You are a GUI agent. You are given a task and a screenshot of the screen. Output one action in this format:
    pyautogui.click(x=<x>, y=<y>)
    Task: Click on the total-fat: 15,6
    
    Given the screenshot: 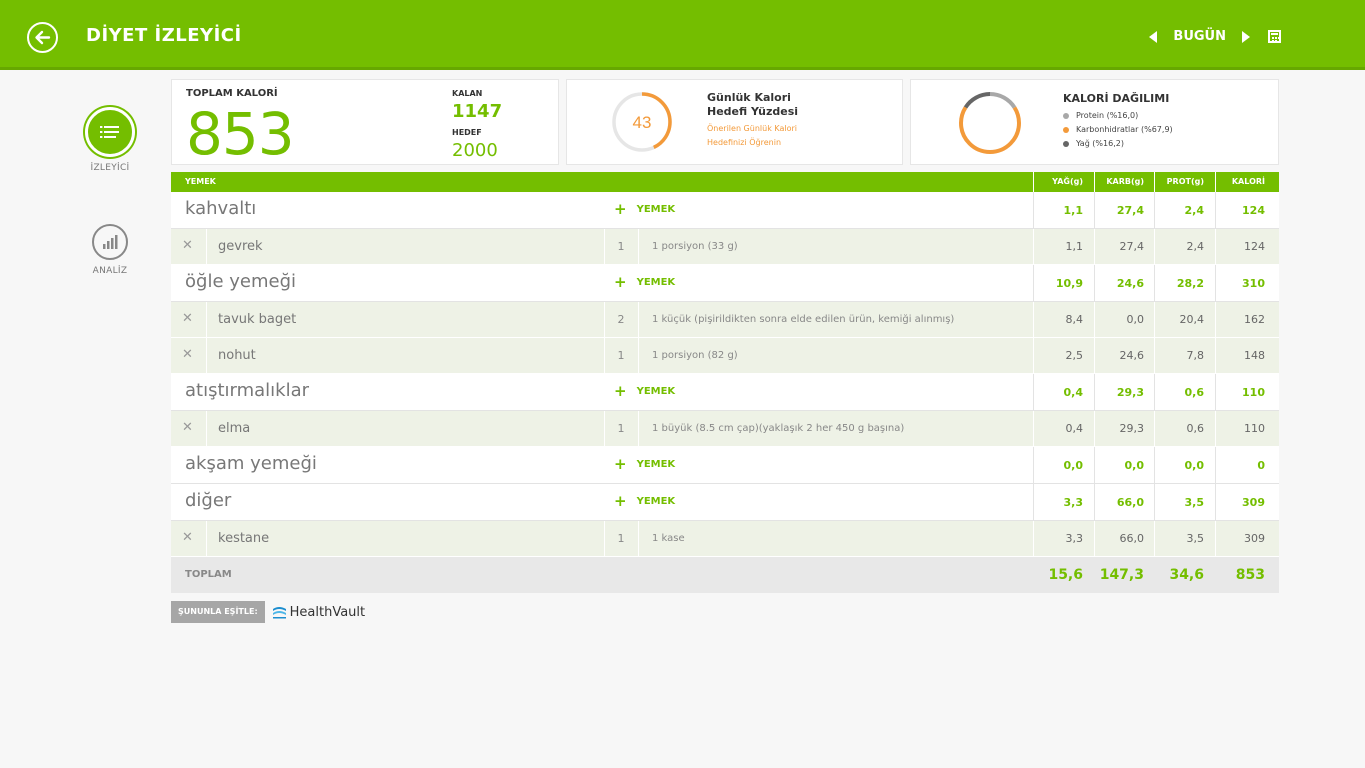 What is the action you would take?
    pyautogui.click(x=1065, y=575)
    